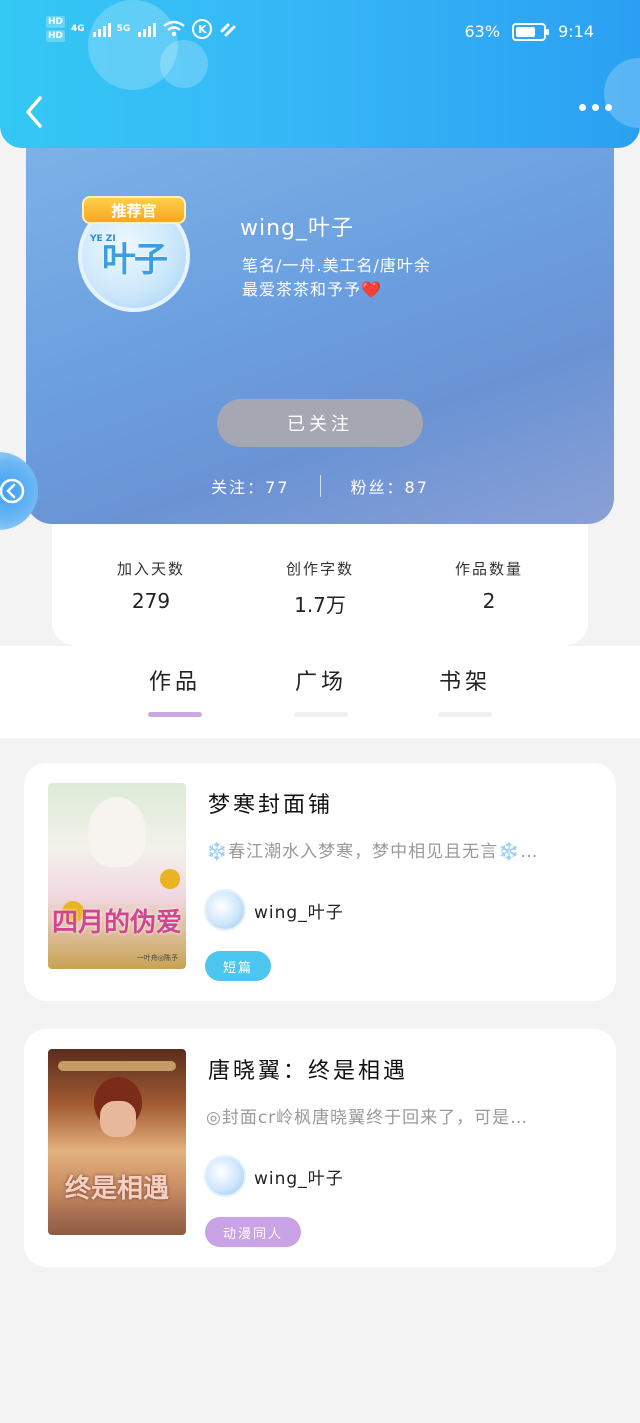 This screenshot has width=640, height=1423. What do you see at coordinates (416, 487) in the screenshot?
I see `fans-value: 87` at bounding box center [416, 487].